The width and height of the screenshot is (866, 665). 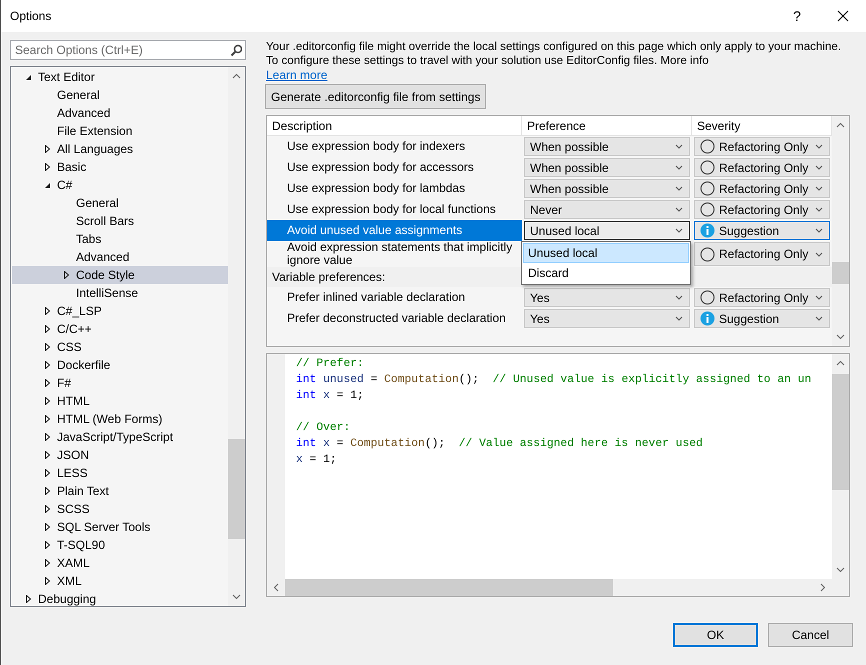 What do you see at coordinates (394, 230) in the screenshot?
I see `setting-description: Avoid unused value assignments` at bounding box center [394, 230].